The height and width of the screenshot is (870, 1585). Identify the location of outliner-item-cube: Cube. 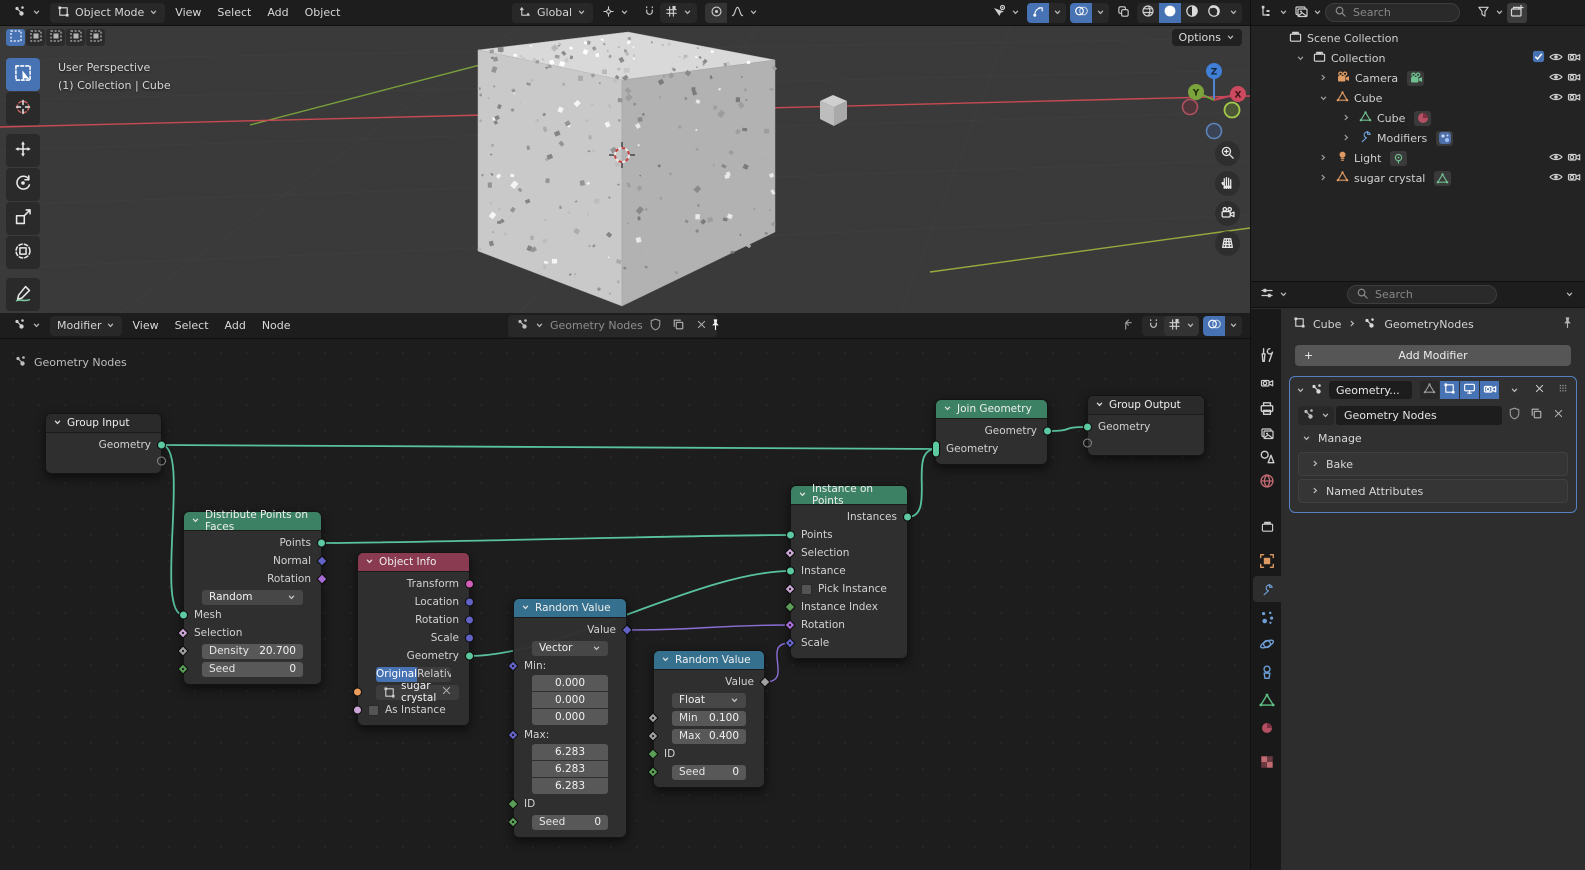
(1418, 118).